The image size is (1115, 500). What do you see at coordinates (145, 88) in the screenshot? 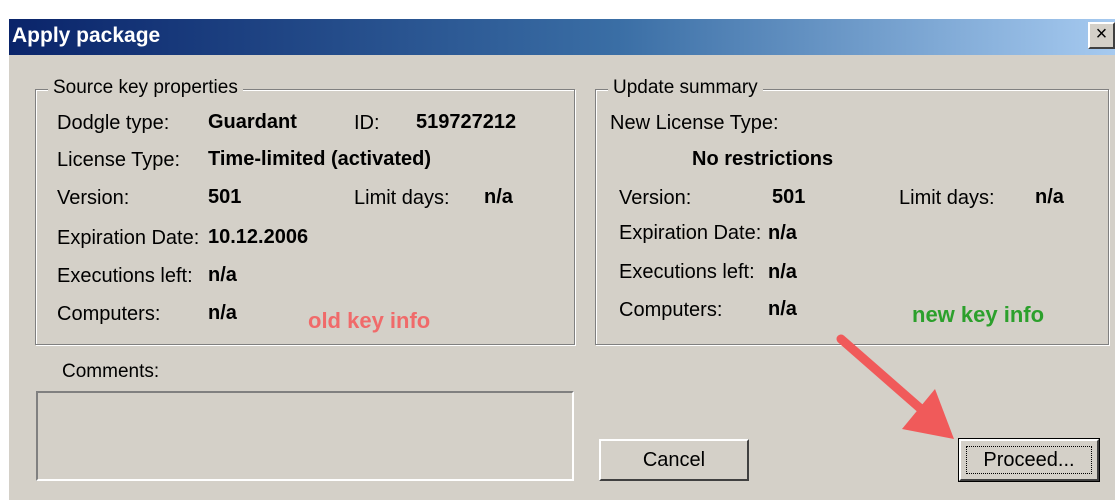
I see `source-group-legend: Source key properties` at bounding box center [145, 88].